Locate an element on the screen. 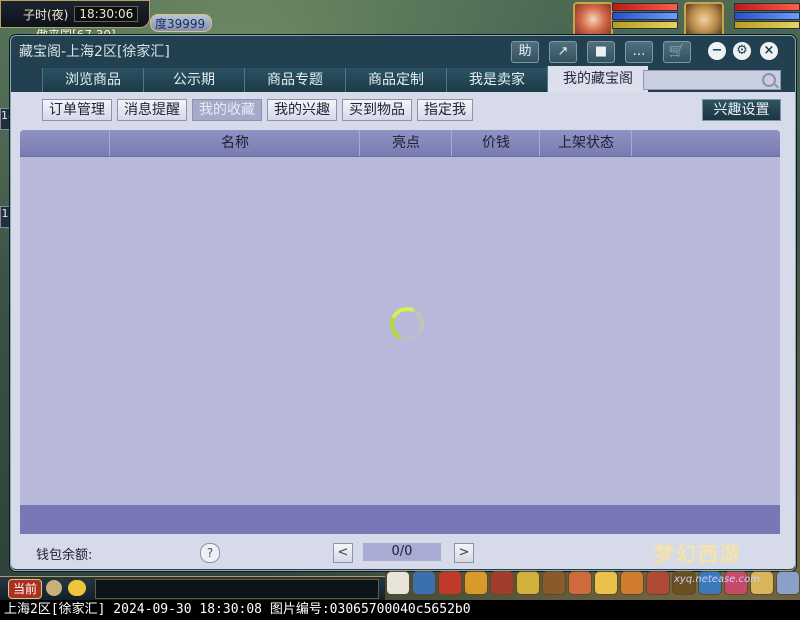  pet-icon is located at coordinates (398, 583).